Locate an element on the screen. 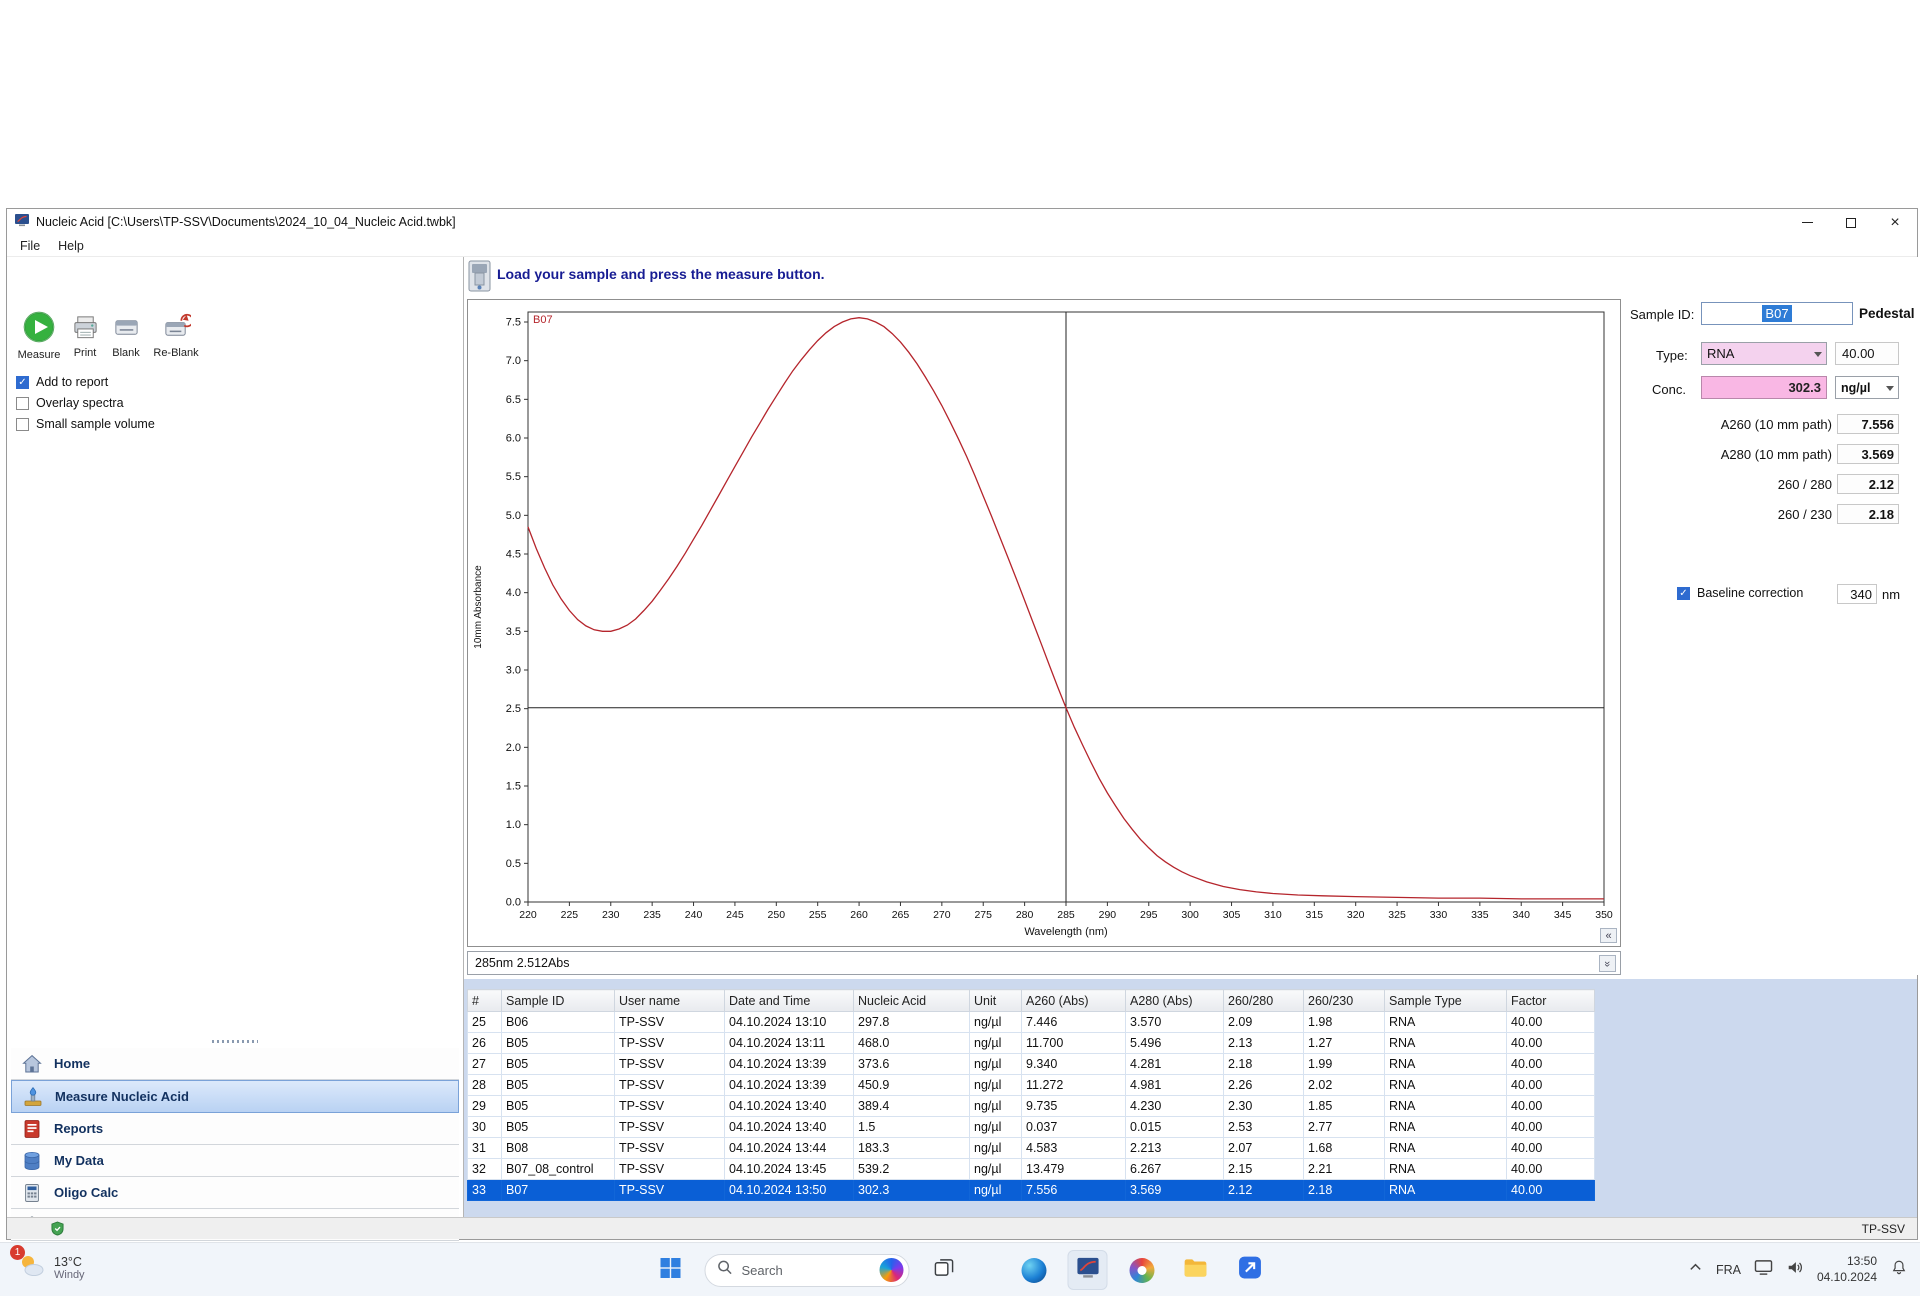 Image resolution: width=1920 pixels, height=1312 pixels. menu-file: File is located at coordinates (30, 246).